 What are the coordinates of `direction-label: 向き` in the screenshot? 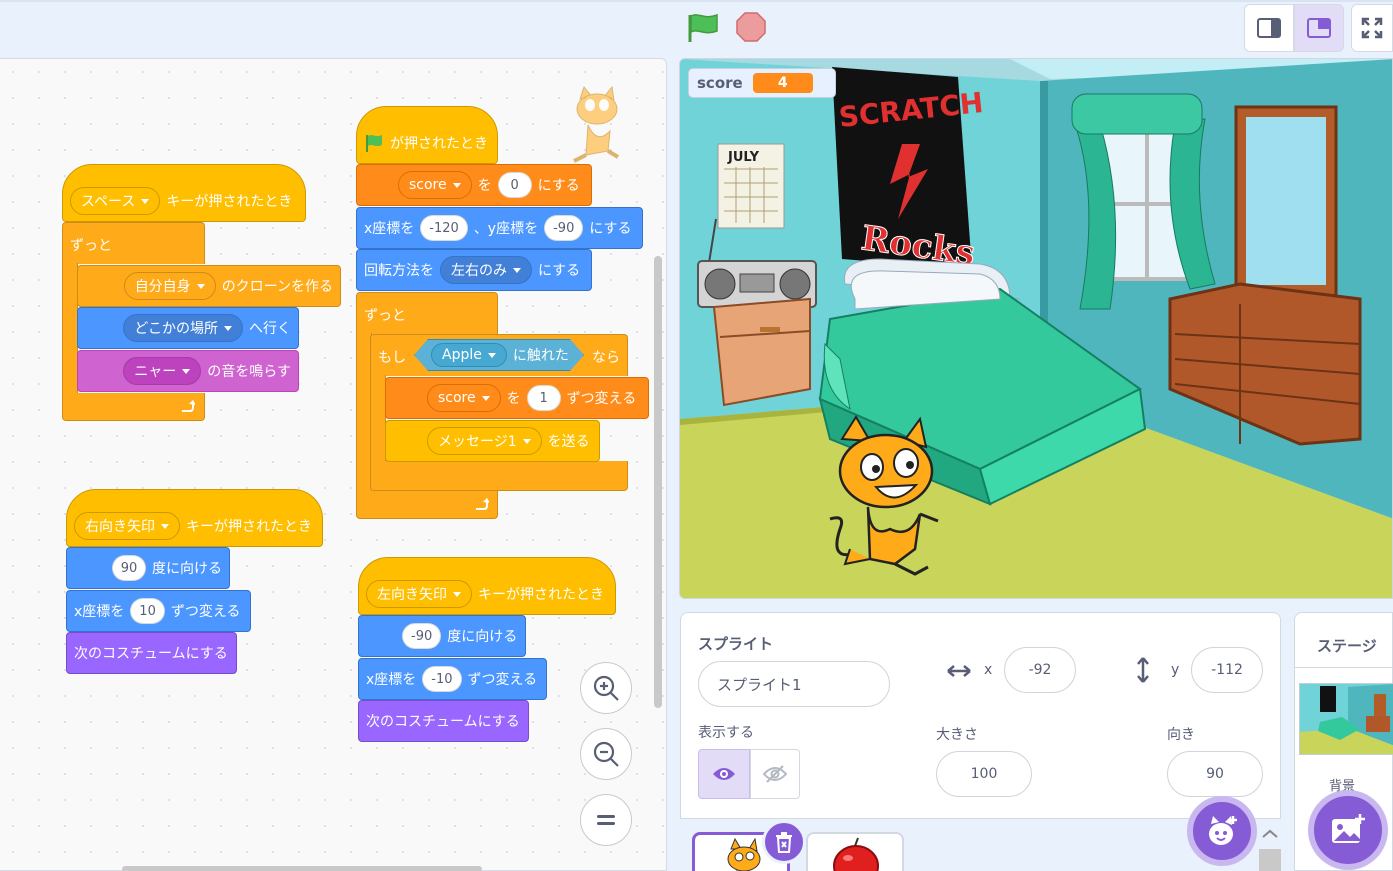 It's located at (1181, 735).